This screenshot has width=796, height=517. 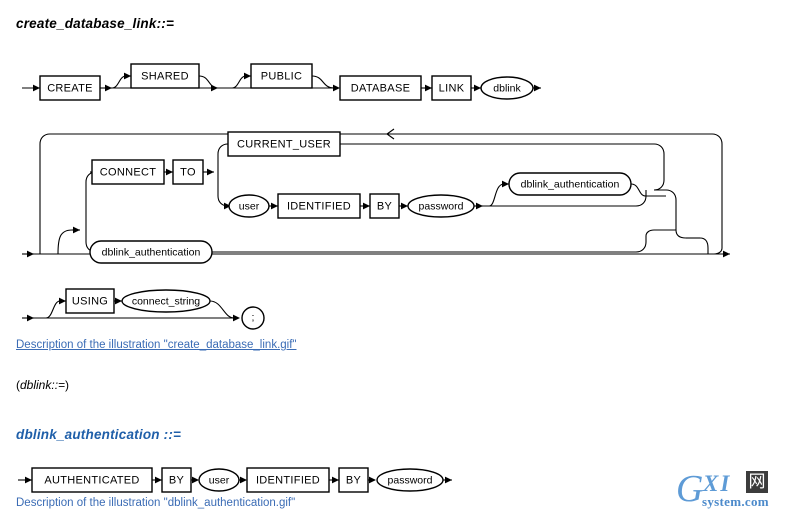 I want to click on token-current-user-label: CURRENT_USER, so click(x=284, y=144).